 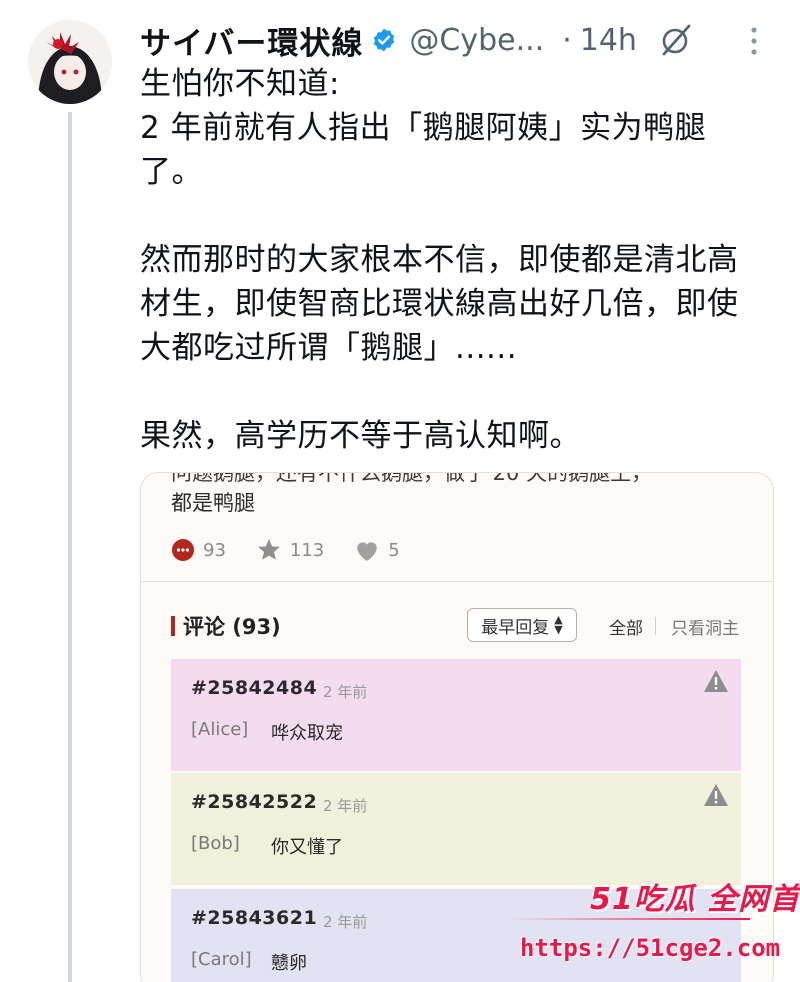 I want to click on comment-text: 哗众取宠, so click(x=307, y=733).